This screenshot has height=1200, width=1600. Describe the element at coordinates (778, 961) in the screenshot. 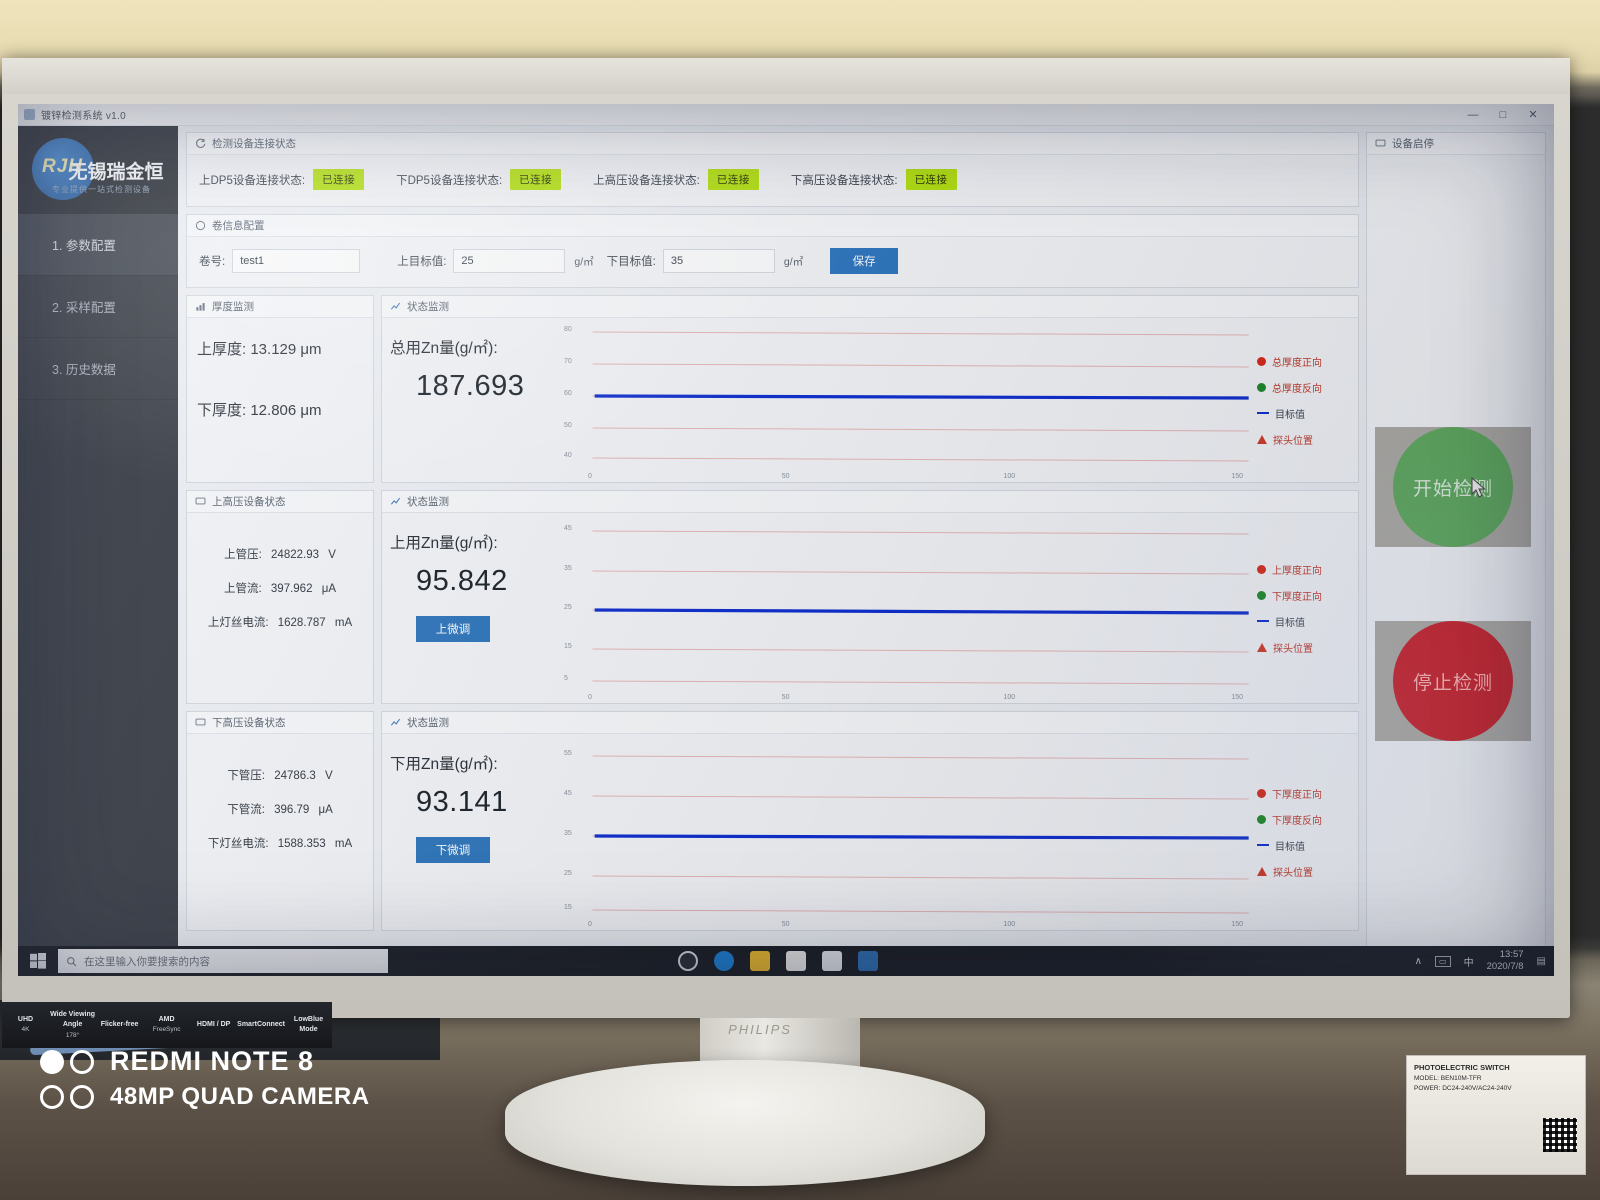

I see `taskbar-pinned-icons` at that location.